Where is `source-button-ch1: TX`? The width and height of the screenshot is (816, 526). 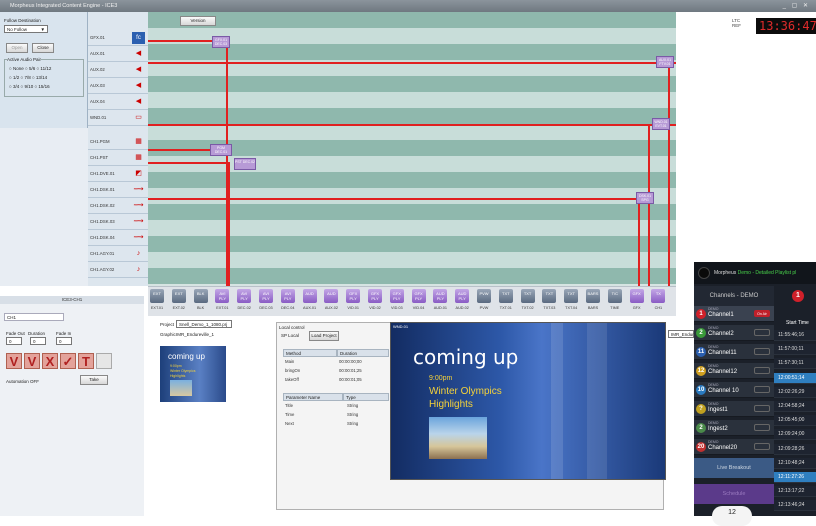 source-button-ch1: TX is located at coordinates (658, 296).